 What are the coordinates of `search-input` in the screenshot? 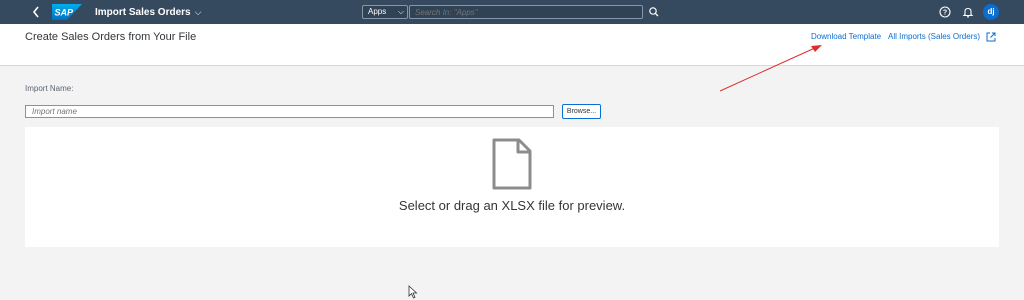 It's located at (526, 12).